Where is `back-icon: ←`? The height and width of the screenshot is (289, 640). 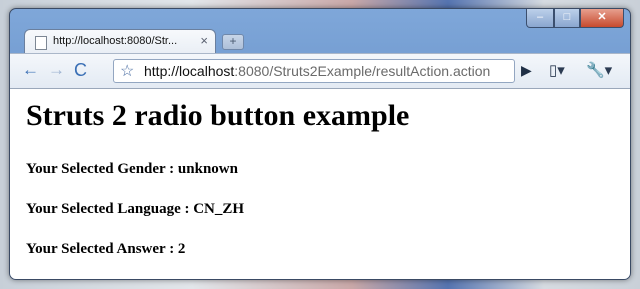 back-icon: ← is located at coordinates (30, 70).